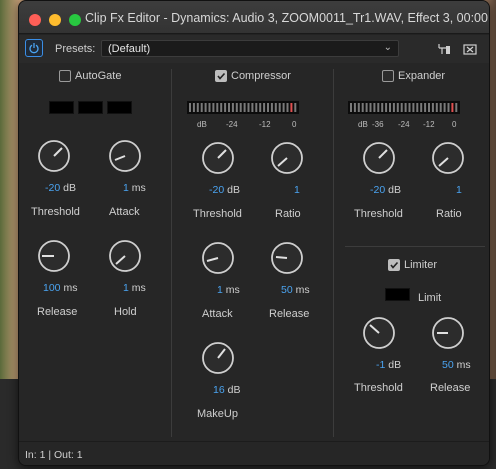 Image resolution: width=496 pixels, height=469 pixels. I want to click on compressor-ratio-knob, so click(287, 158).